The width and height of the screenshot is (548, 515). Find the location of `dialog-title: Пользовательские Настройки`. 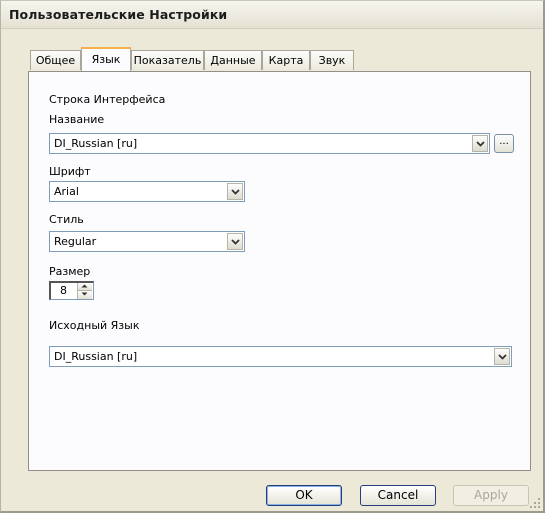

dialog-title: Пользовательские Настройки is located at coordinates (118, 14).